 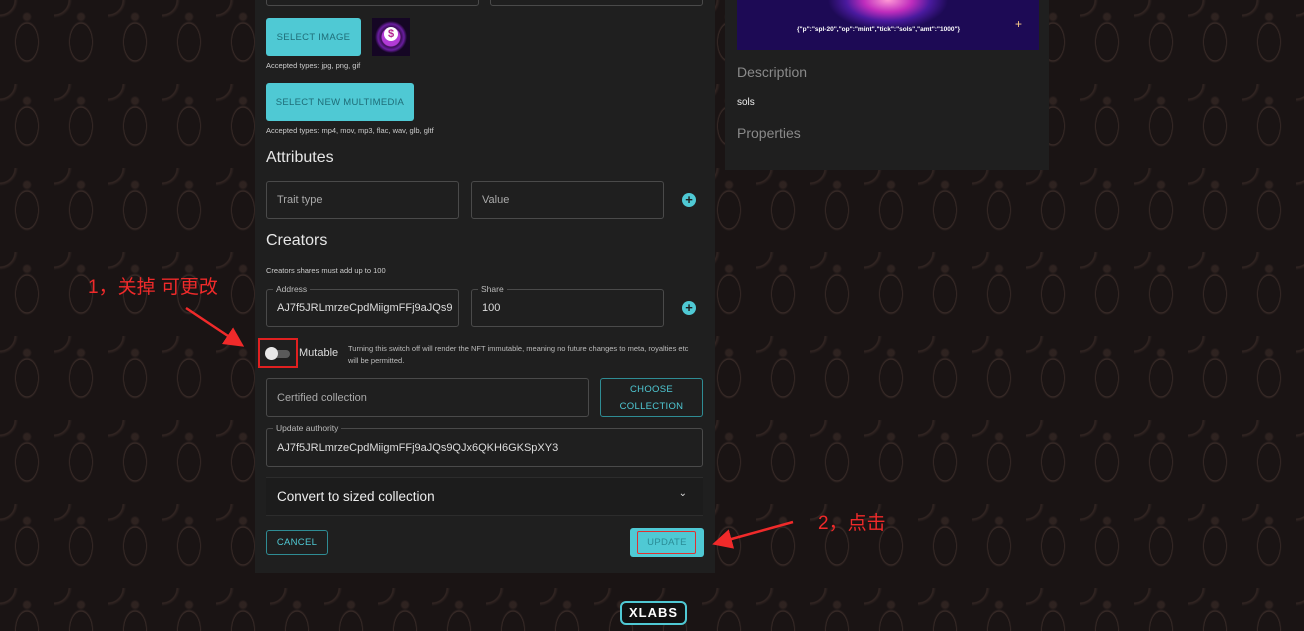 What do you see at coordinates (753, 534) in the screenshot?
I see `arrow-to-update` at bounding box center [753, 534].